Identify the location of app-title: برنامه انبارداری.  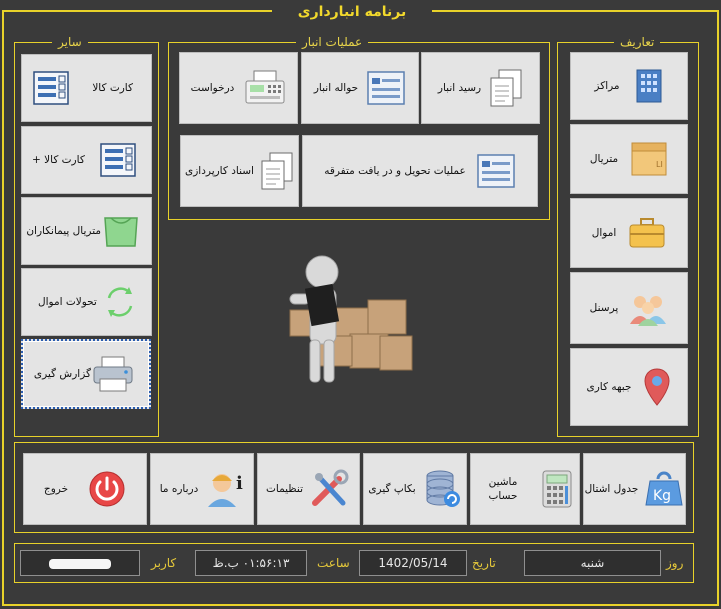
(352, 12).